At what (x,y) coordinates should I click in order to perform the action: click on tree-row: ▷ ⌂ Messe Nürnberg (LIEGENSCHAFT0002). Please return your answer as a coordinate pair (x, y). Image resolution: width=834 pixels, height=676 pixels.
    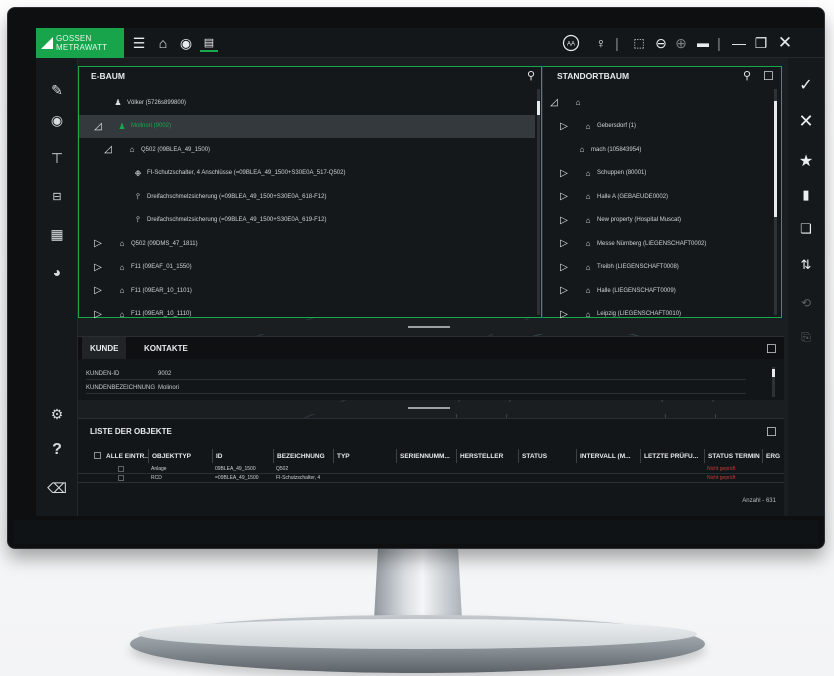
    Looking at the image, I should click on (657, 243).